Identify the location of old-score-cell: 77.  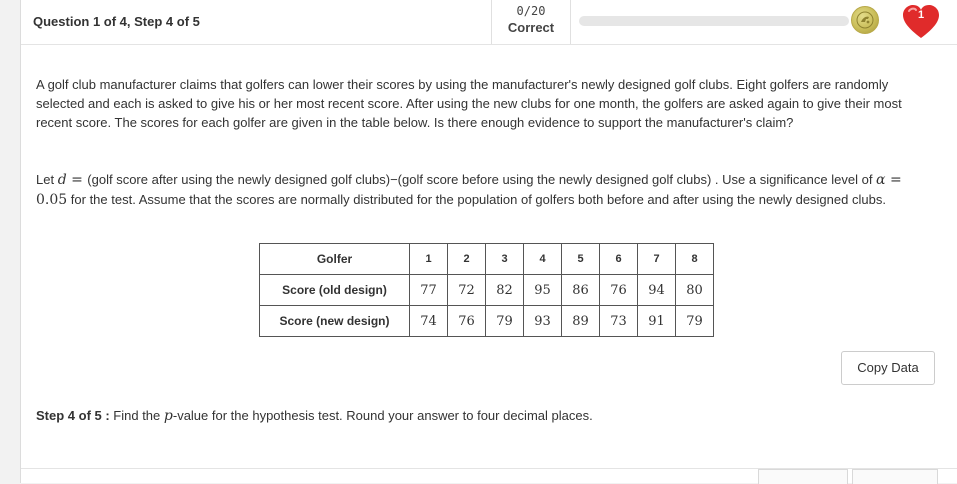
(428, 290).